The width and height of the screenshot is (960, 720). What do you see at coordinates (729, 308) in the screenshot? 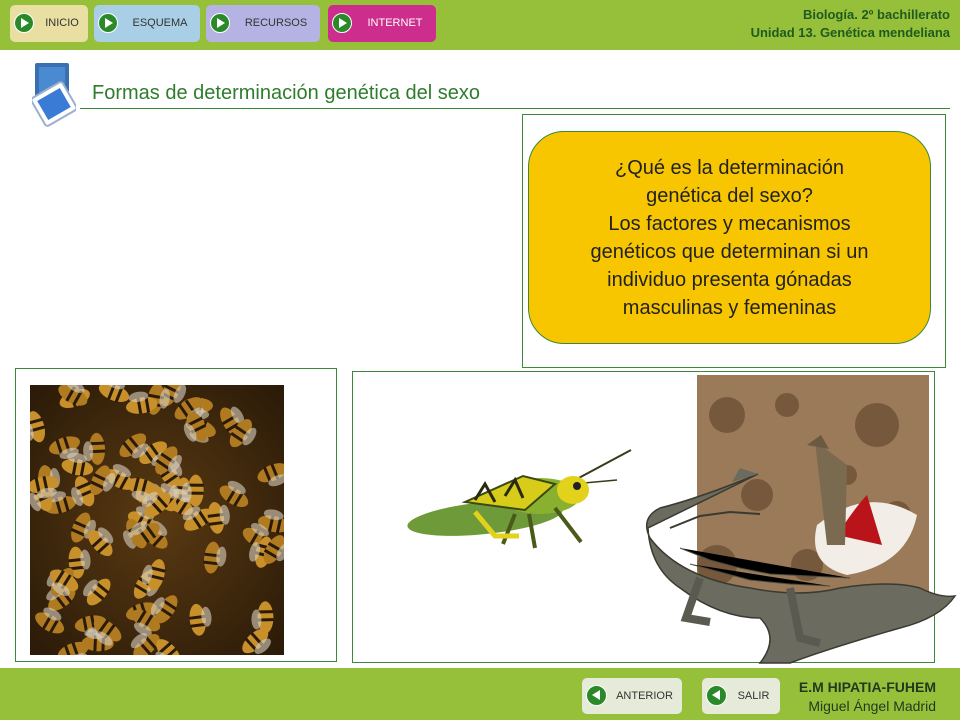
I see `callout-line: masculinas y femeninas` at bounding box center [729, 308].